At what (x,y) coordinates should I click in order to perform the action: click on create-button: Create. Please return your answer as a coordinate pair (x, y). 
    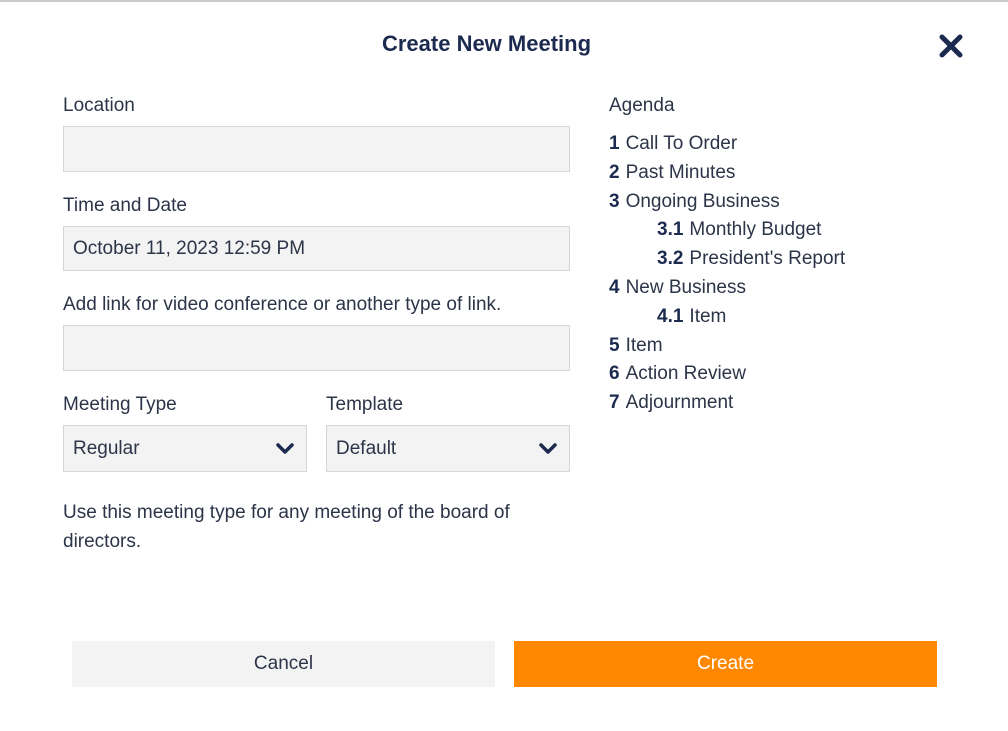
    Looking at the image, I should click on (725, 664).